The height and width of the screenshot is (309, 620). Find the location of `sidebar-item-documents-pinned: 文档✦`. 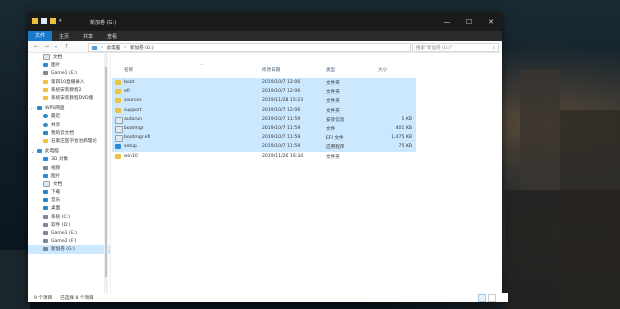

sidebar-item-documents-pinned: 文档✦ is located at coordinates (69, 57).